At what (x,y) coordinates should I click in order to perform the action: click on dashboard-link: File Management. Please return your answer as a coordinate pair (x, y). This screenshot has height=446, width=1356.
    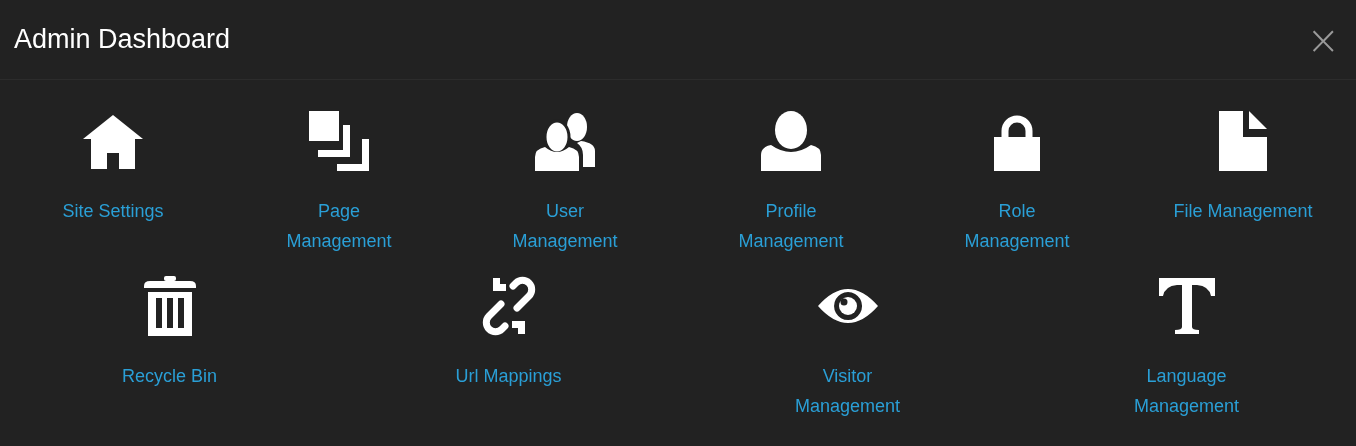
    Looking at the image, I should click on (1243, 183).